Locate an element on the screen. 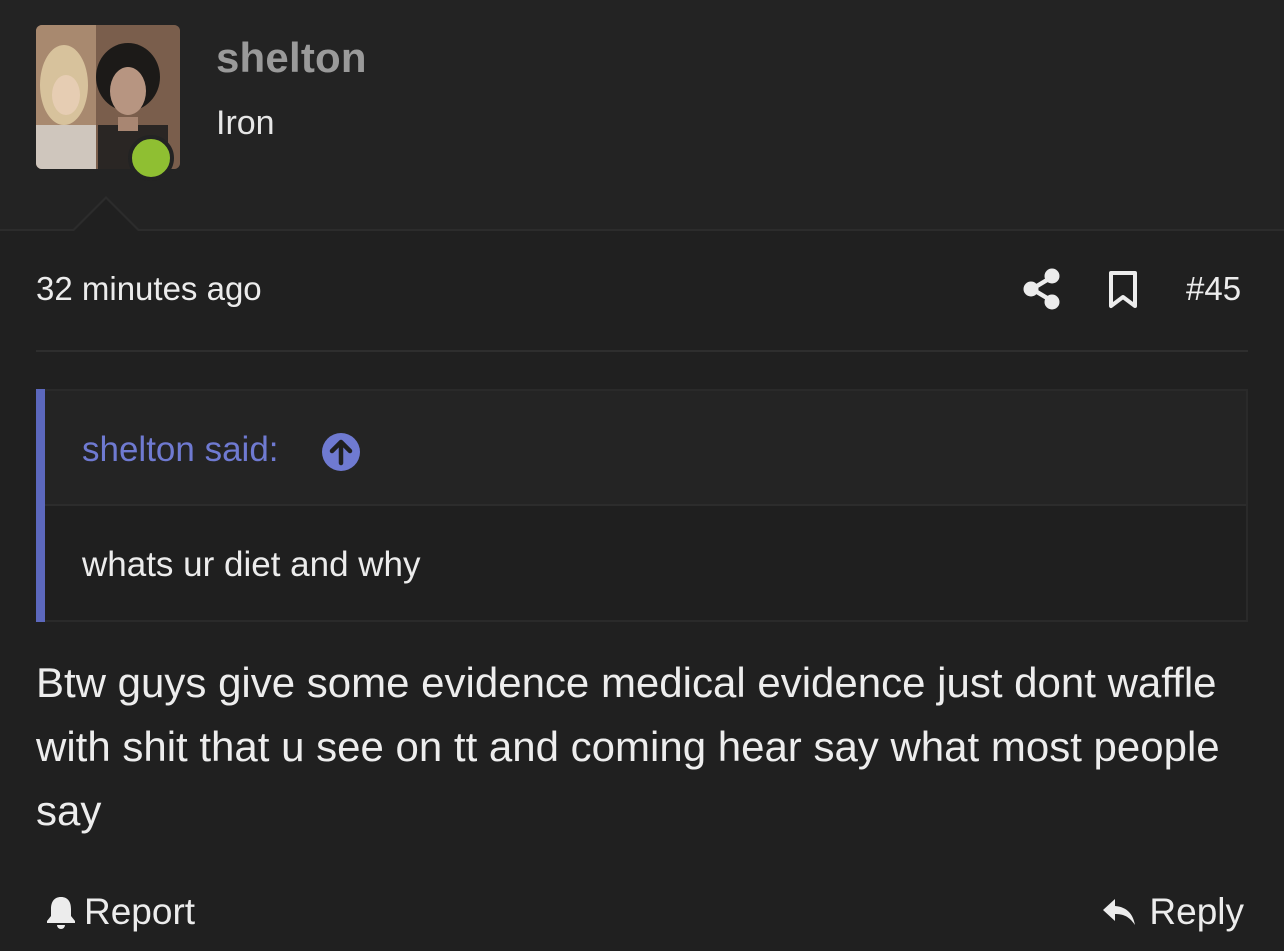 The height and width of the screenshot is (951, 1284). arrow-up-circle-icon is located at coordinates (341, 452).